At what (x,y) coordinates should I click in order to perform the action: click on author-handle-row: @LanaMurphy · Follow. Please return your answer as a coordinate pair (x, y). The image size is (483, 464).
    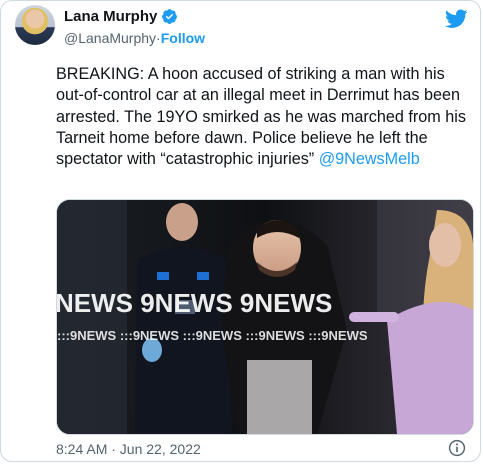
    Looking at the image, I should click on (134, 38).